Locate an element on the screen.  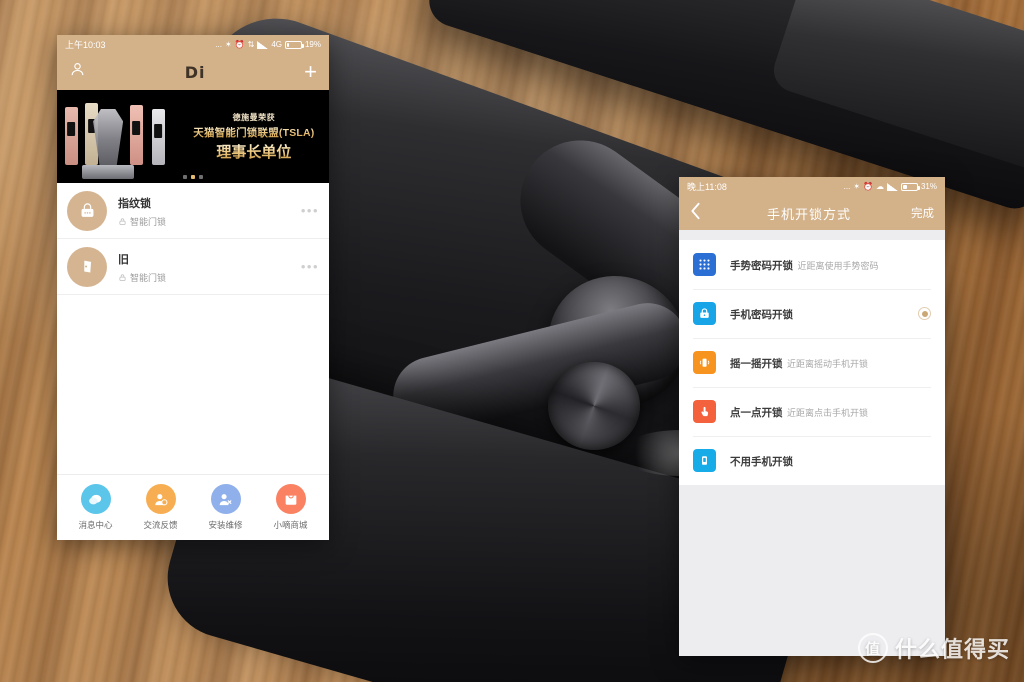
unlock-option-tap: 点一点开锁 近距离点击手机开锁 is located at coordinates (812, 411).